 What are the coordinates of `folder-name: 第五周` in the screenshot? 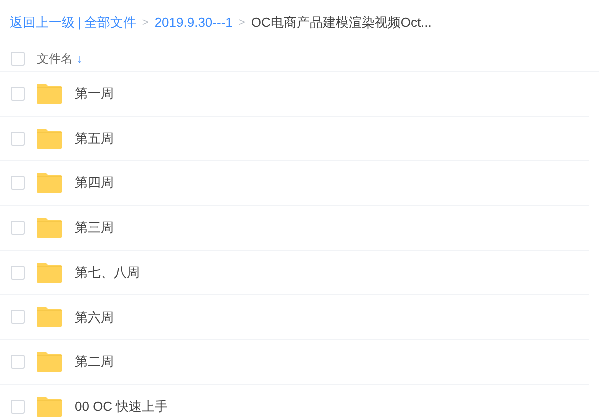 It's located at (94, 138).